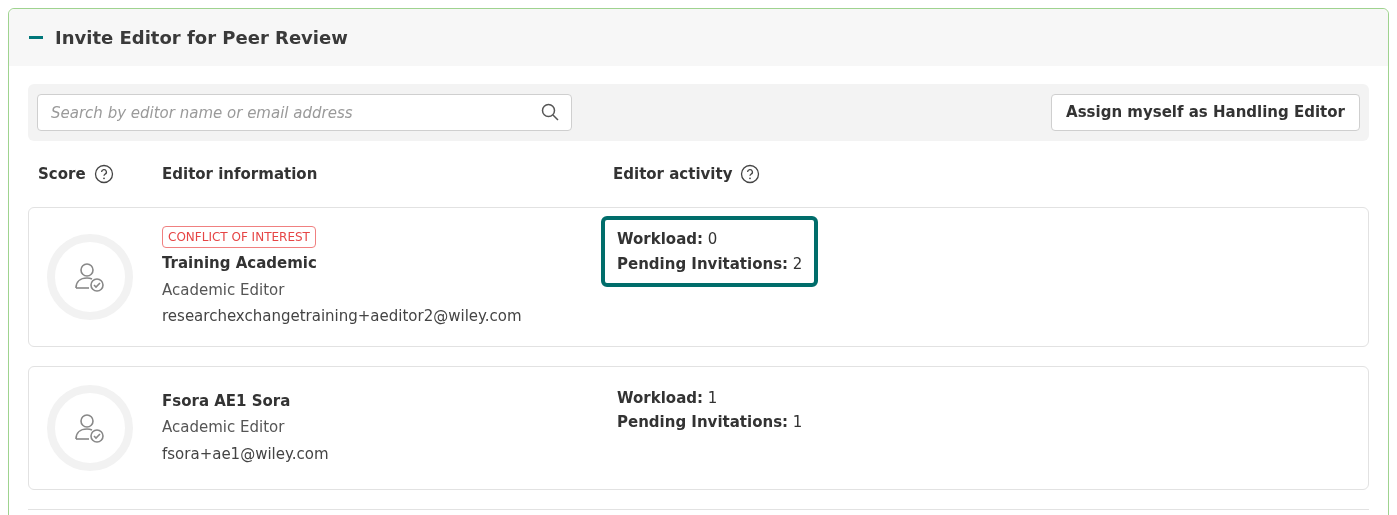  Describe the element at coordinates (62, 174) in the screenshot. I see `column-header: Score` at that location.